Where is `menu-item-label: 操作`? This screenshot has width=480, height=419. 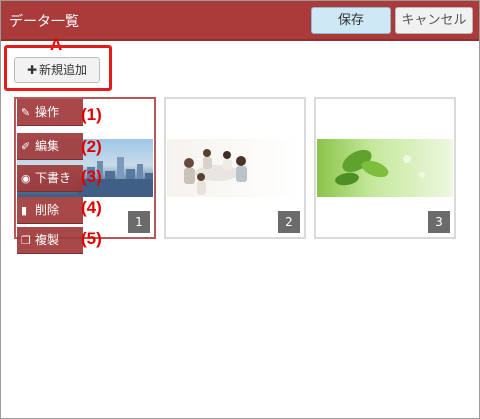
menu-item-label: 操作 is located at coordinates (47, 112).